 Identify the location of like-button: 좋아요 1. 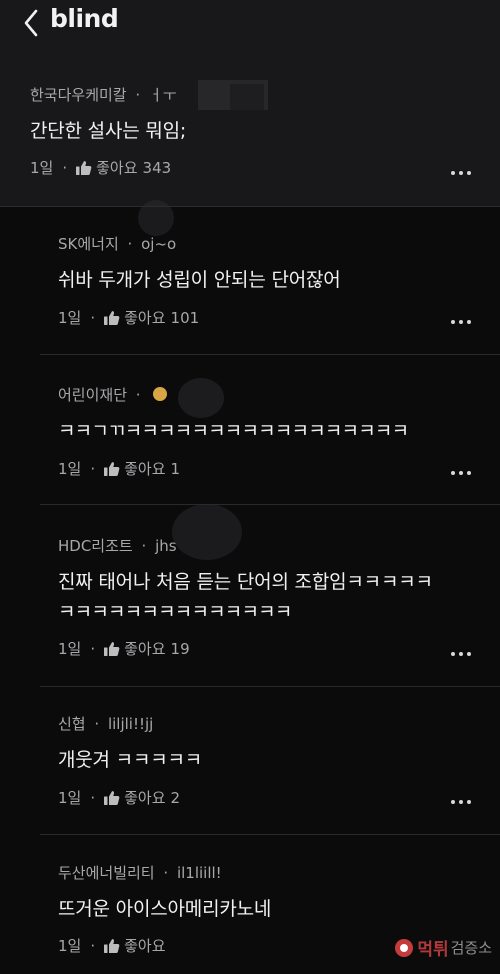
(141, 468).